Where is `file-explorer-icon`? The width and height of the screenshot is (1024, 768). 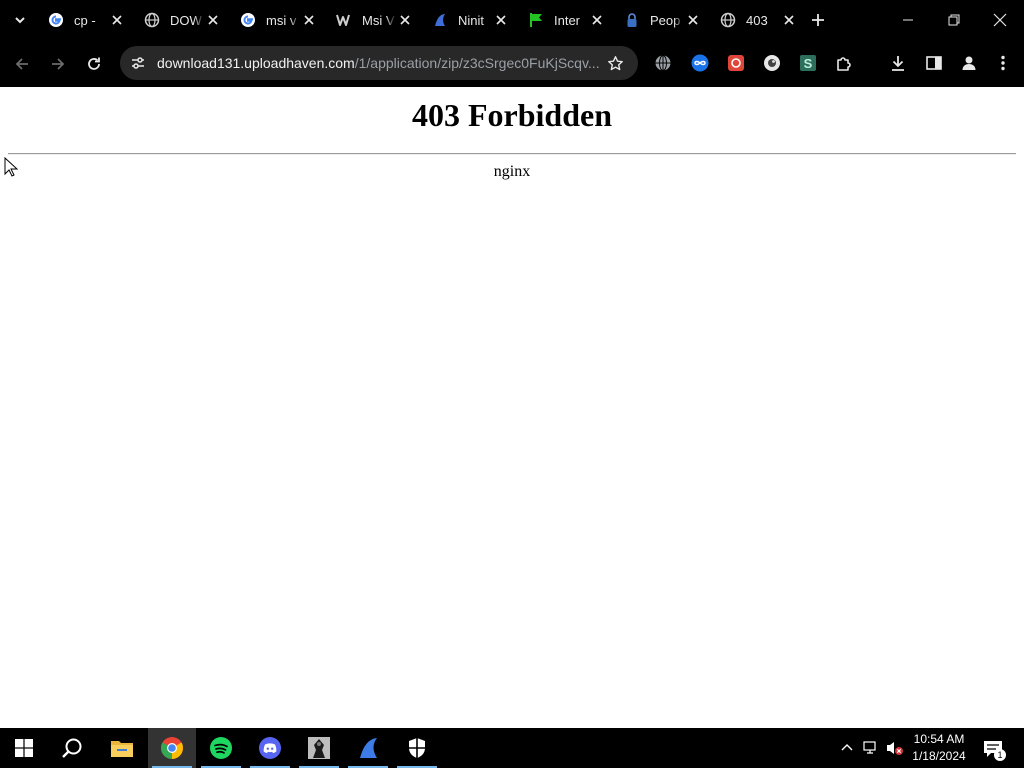
file-explorer-icon is located at coordinates (122, 748).